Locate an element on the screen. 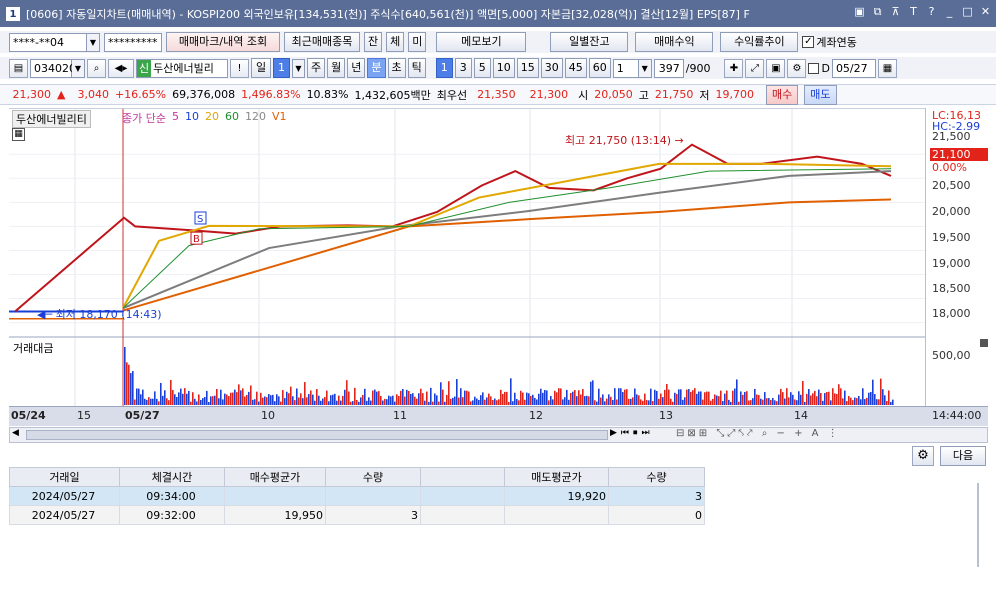 The image size is (996, 590). help-icon: ? is located at coordinates (931, 12).